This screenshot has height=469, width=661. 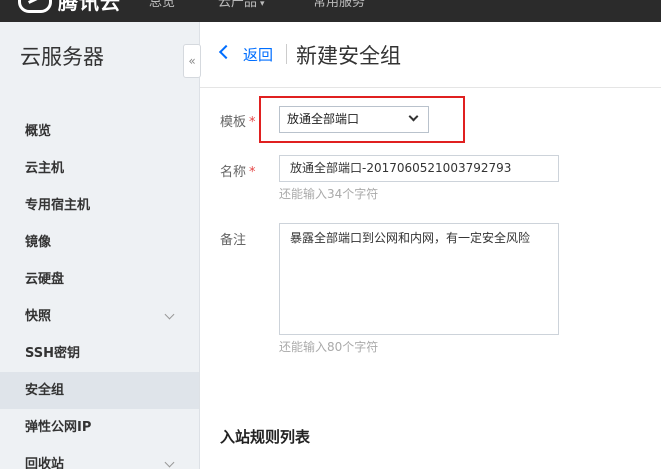 I want to click on template-label-text: 模板, so click(x=233, y=122).